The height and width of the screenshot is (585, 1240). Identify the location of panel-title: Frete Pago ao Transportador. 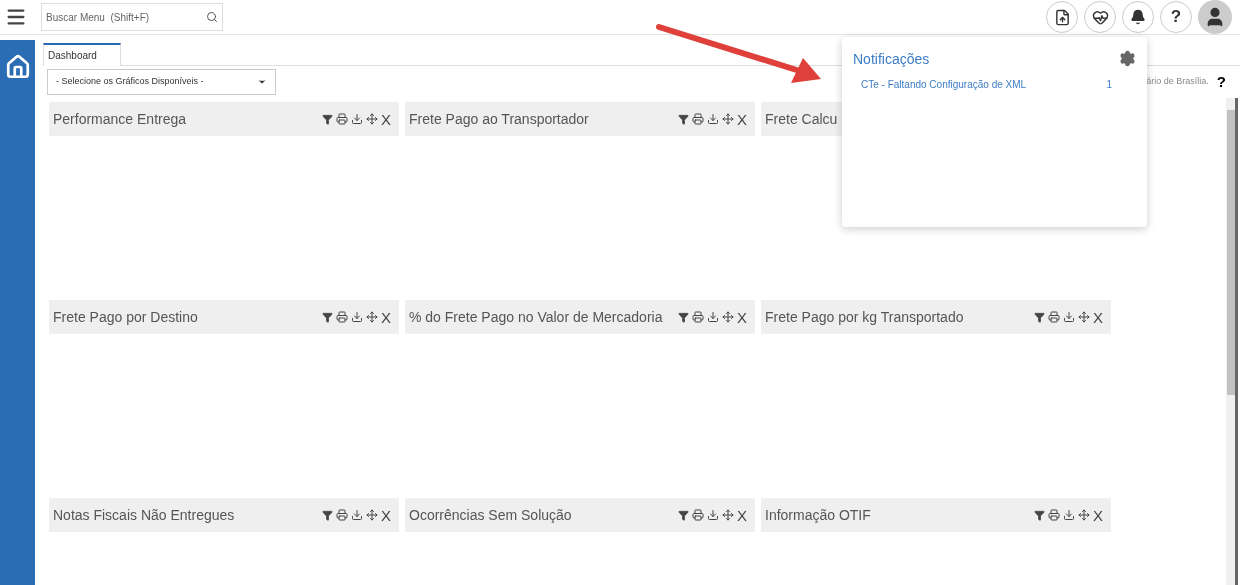
(499, 119).